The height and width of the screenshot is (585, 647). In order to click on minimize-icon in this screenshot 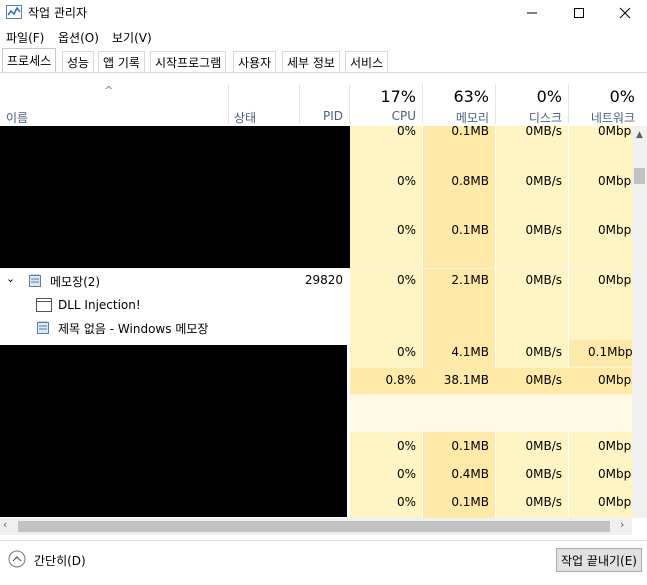, I will do `click(532, 13)`.